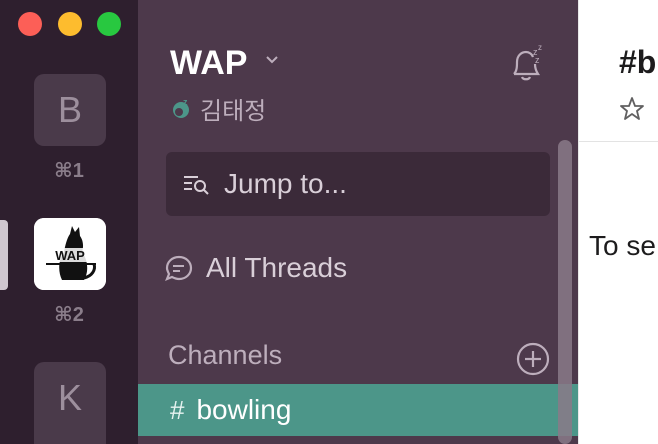 This screenshot has width=658, height=444. What do you see at coordinates (637, 62) in the screenshot?
I see `channel-title: #b` at bounding box center [637, 62].